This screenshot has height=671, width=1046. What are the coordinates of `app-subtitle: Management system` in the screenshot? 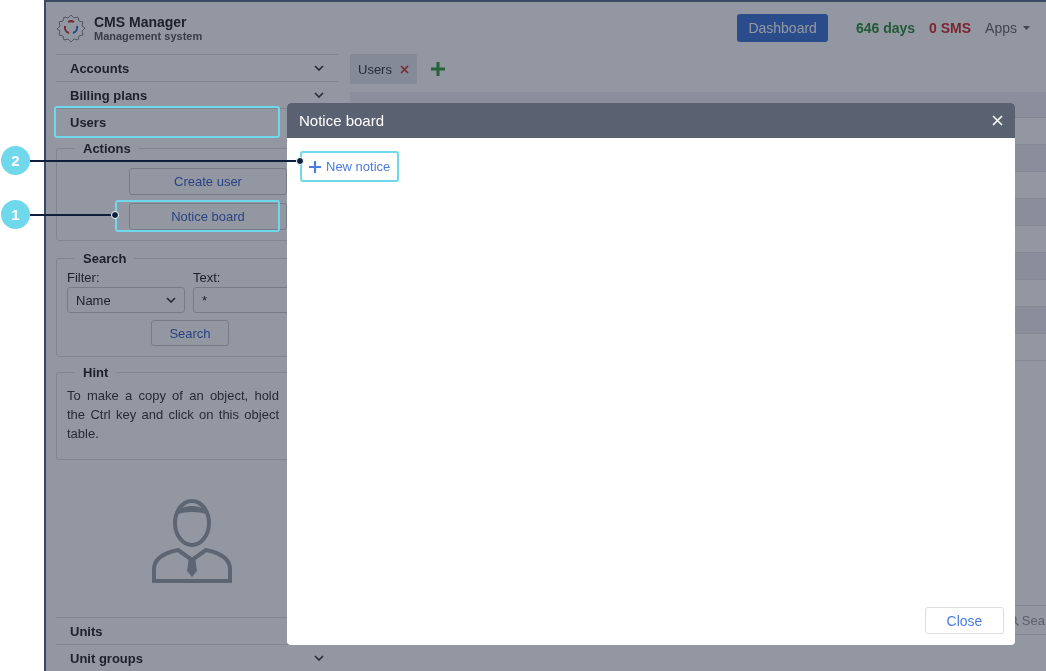 It's located at (148, 36).